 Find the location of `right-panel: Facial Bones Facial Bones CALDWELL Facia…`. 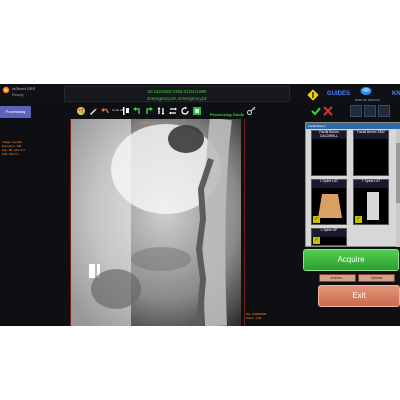

right-panel: Facial Bones Facial Bones CALDWELL Facia… is located at coordinates (351, 215).